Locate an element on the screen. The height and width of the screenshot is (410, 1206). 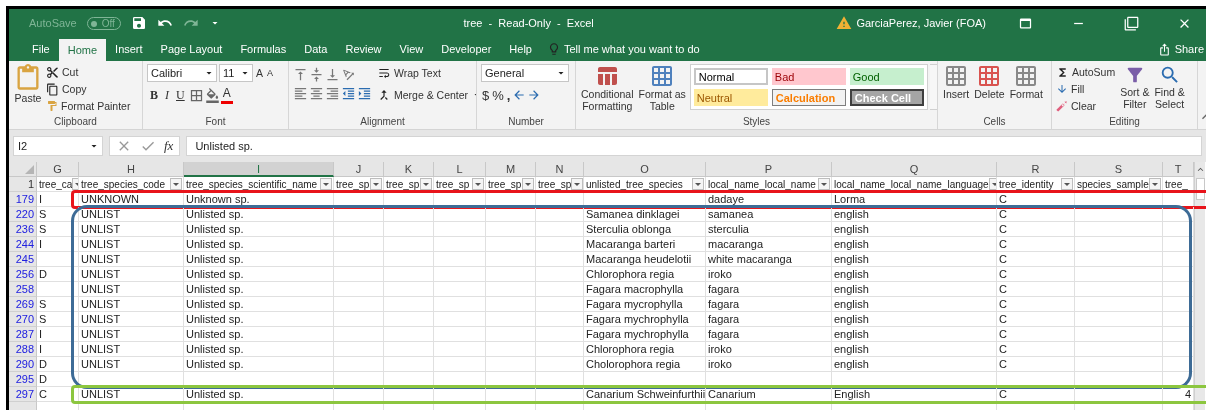
clear-button: Clear is located at coordinates (1084, 106).